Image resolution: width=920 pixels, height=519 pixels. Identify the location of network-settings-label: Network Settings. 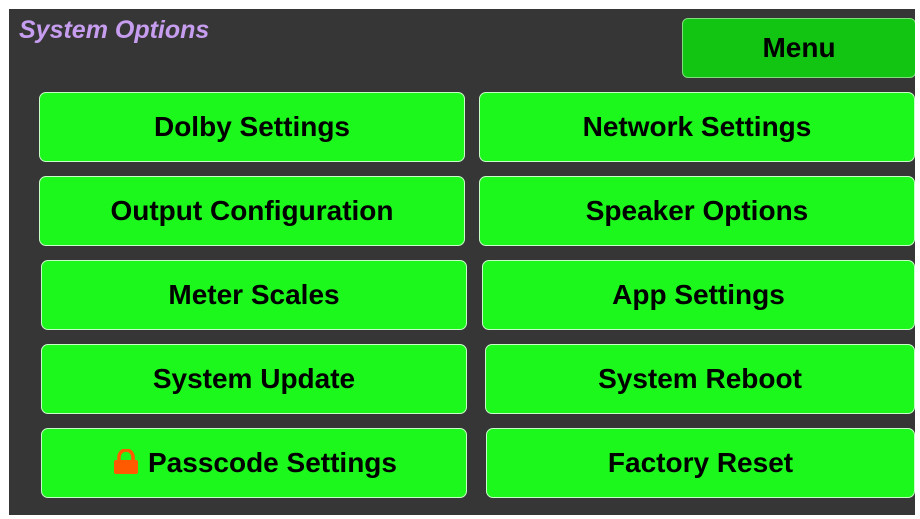
(697, 126).